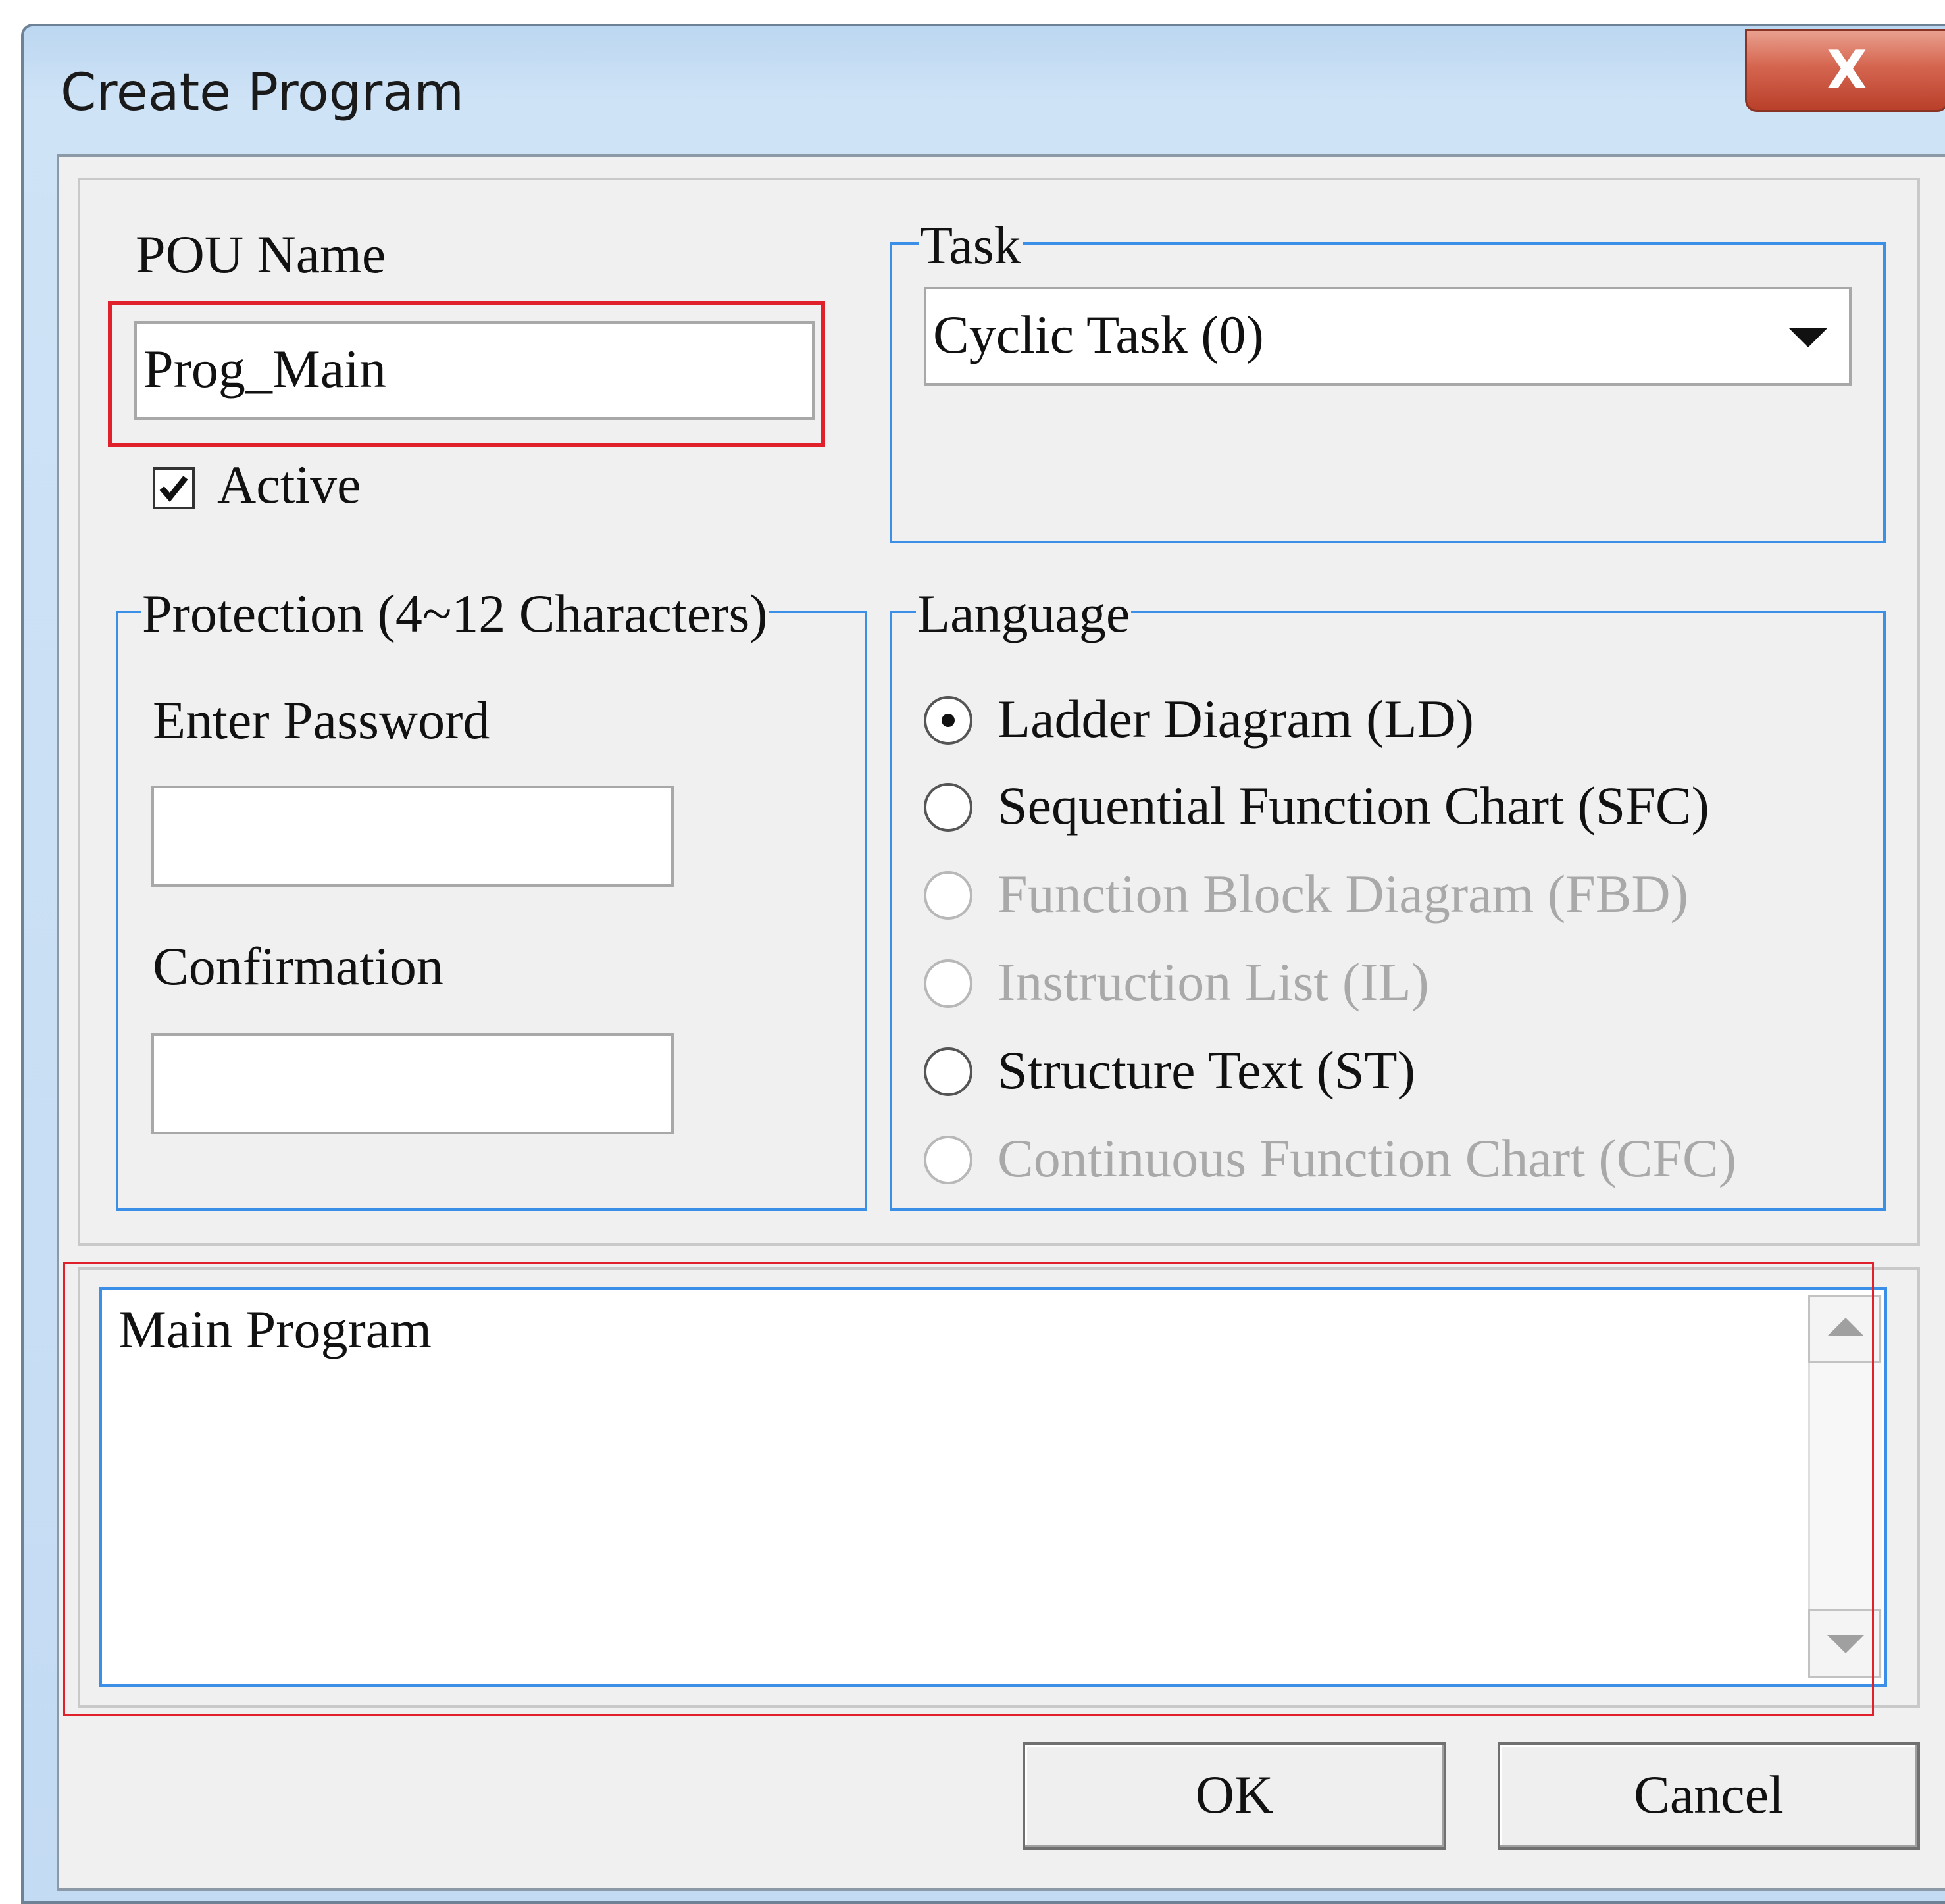 The image size is (1945, 1904). Describe the element at coordinates (289, 484) in the screenshot. I see `active-label: Active` at that location.